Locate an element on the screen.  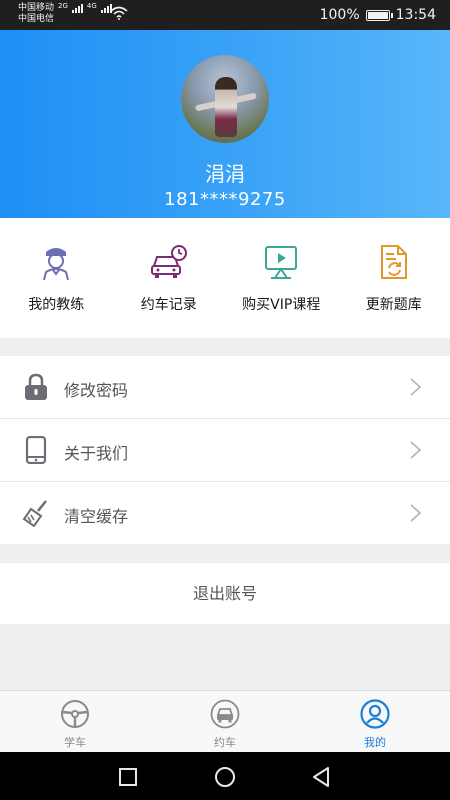
buy-vip-label: 购买VIP课程 is located at coordinates (281, 305).